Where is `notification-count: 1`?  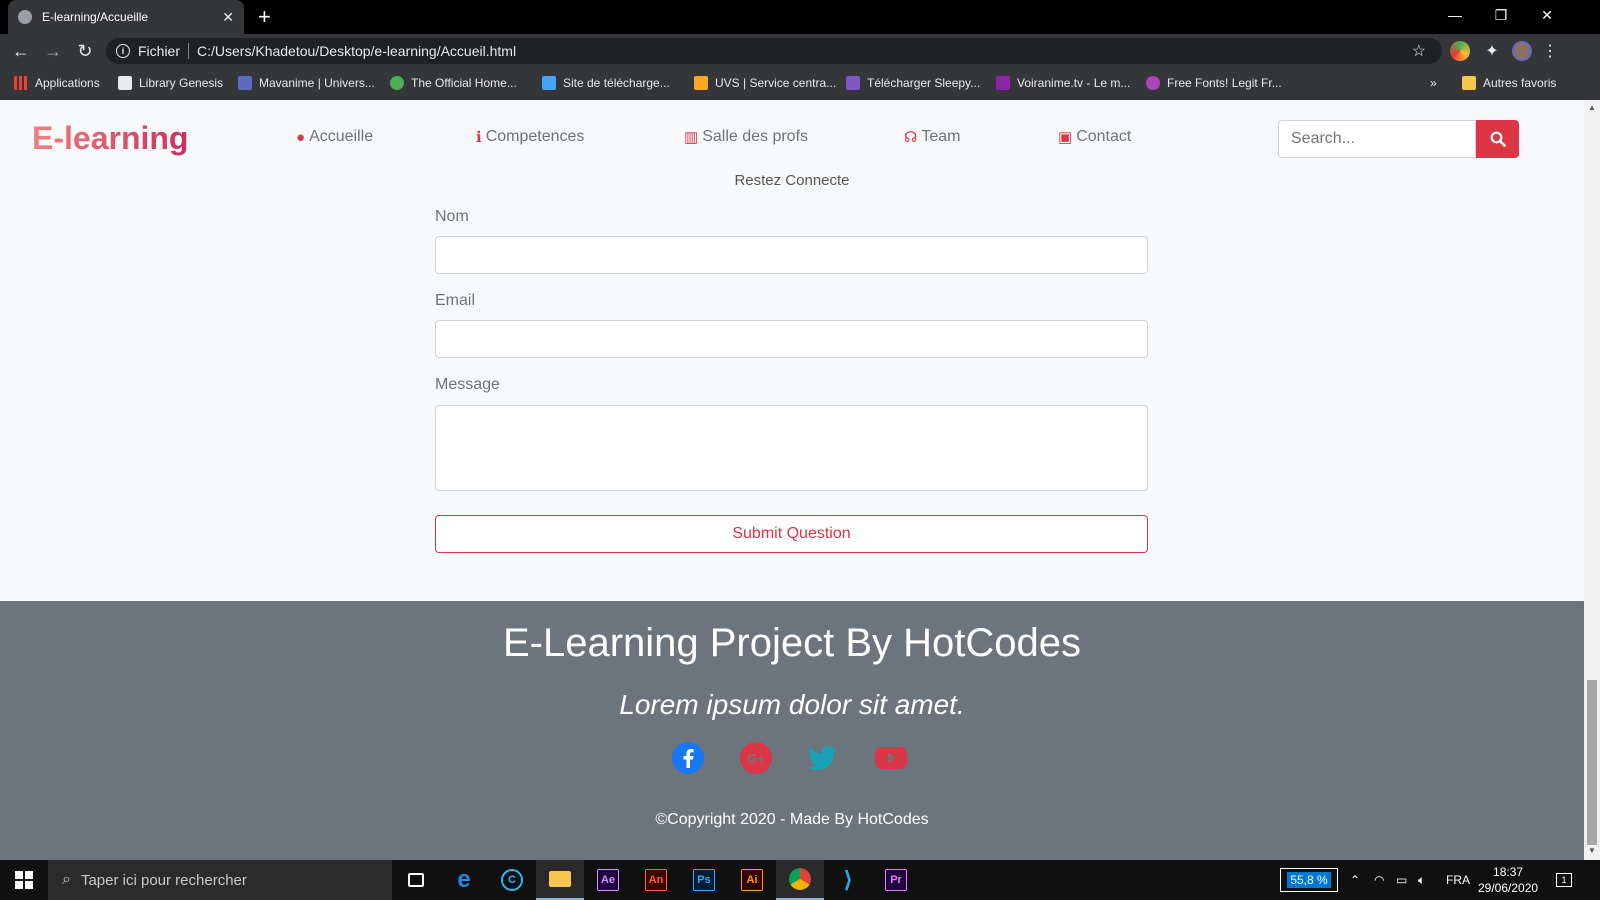
notification-count: 1 is located at coordinates (1564, 880).